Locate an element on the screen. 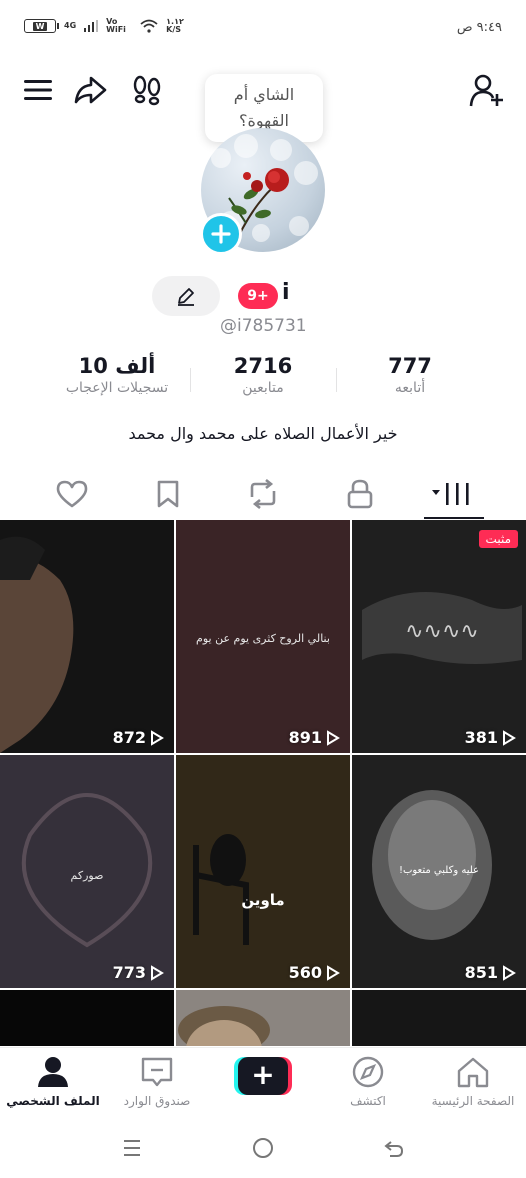 Image resolution: width=526 pixels, height=1178 pixels. tab-videos is located at coordinates (453, 494).